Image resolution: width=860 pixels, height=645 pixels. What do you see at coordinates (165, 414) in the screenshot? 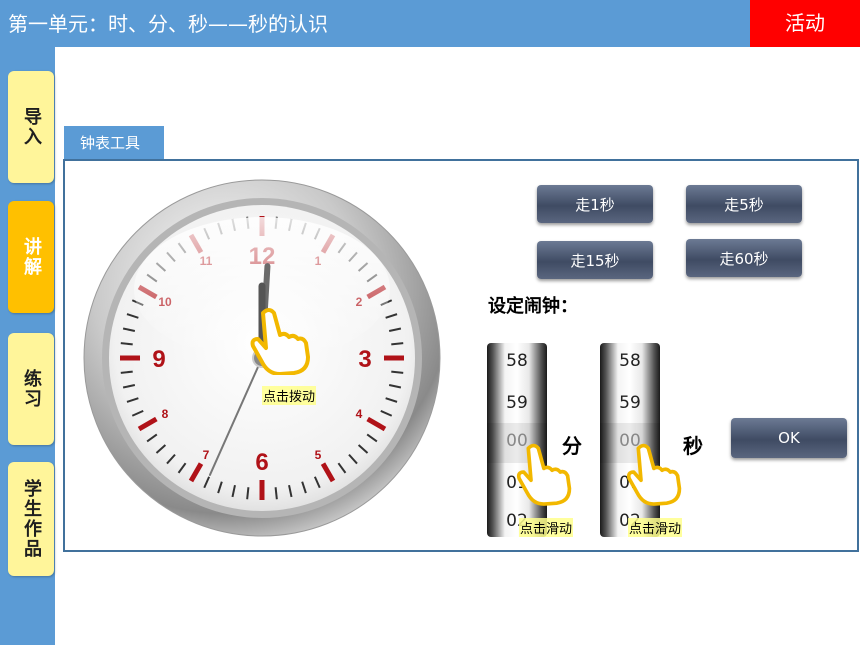
I see `clock-number: 8` at bounding box center [165, 414].